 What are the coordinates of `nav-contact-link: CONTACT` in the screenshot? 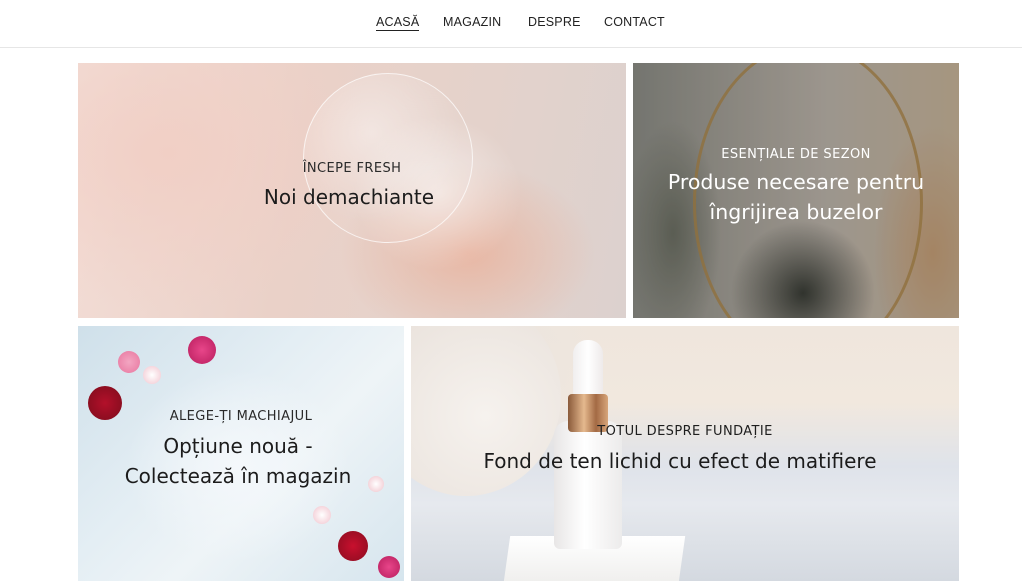 It's located at (634, 22).